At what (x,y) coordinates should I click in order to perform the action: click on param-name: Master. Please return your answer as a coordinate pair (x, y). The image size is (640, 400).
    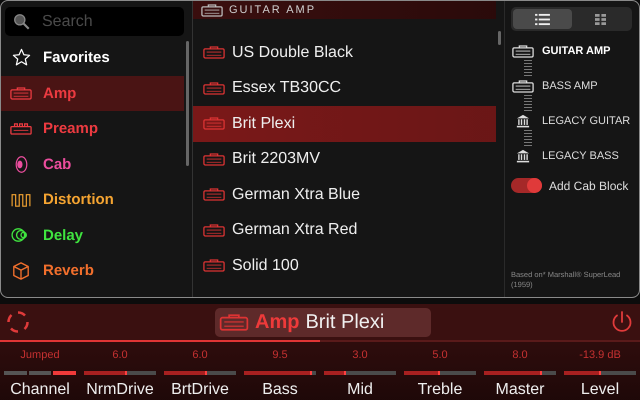
    Looking at the image, I should click on (520, 390).